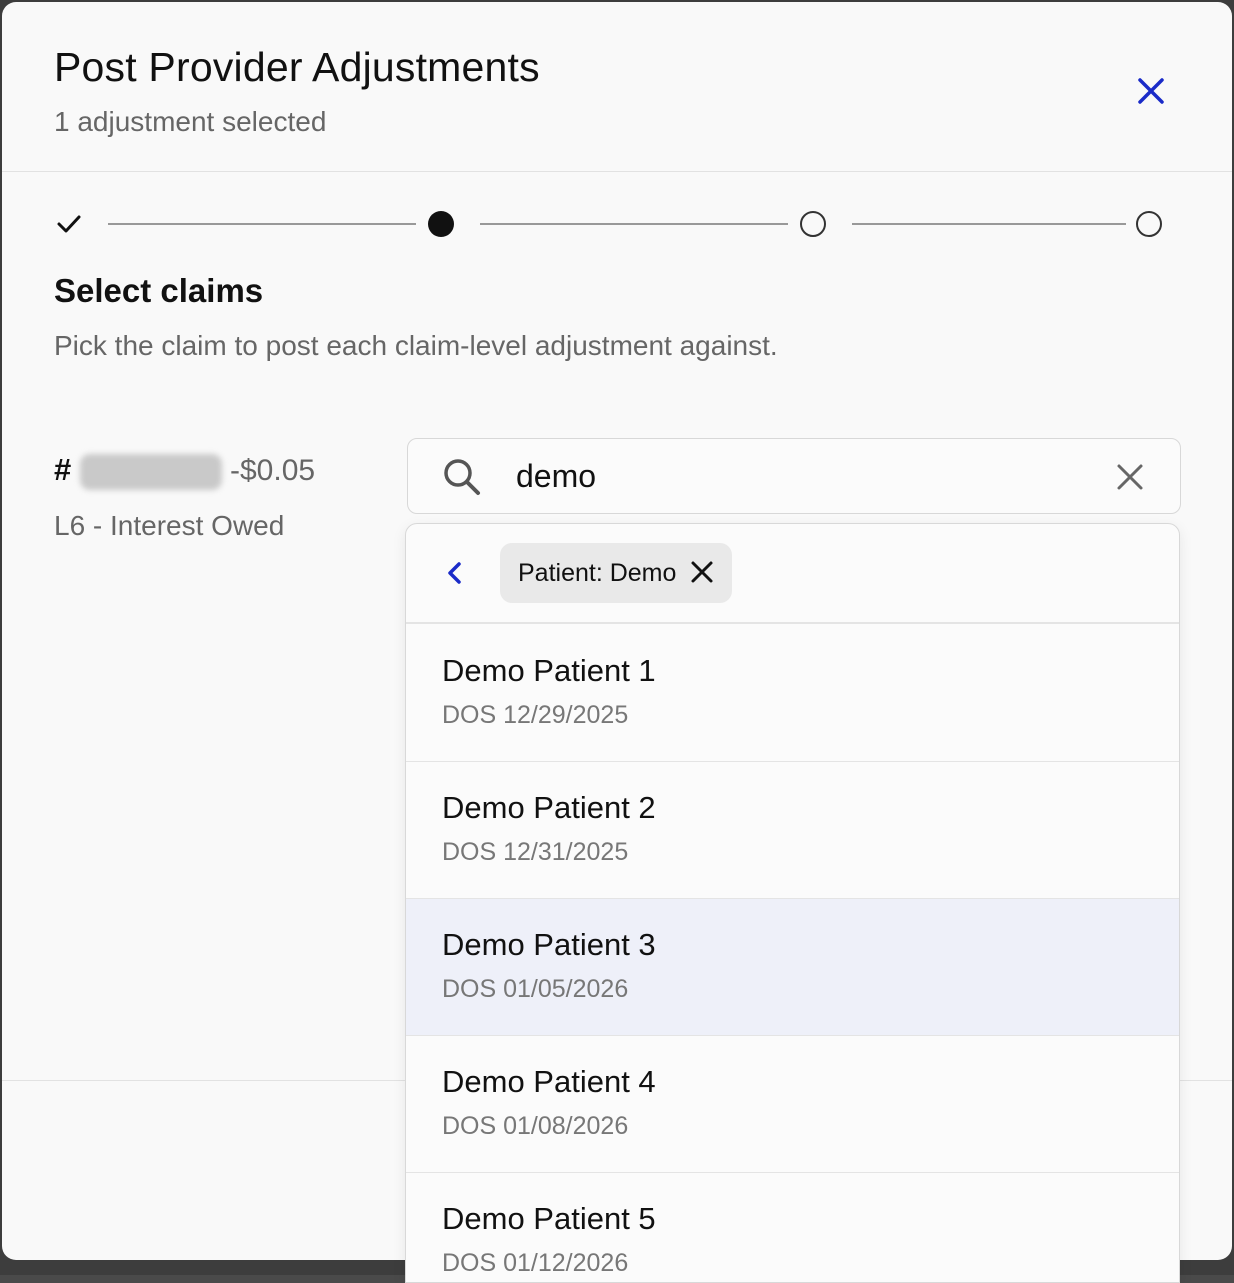  Describe the element at coordinates (63, 469) in the screenshot. I see `claim-number-prefix: #` at that location.